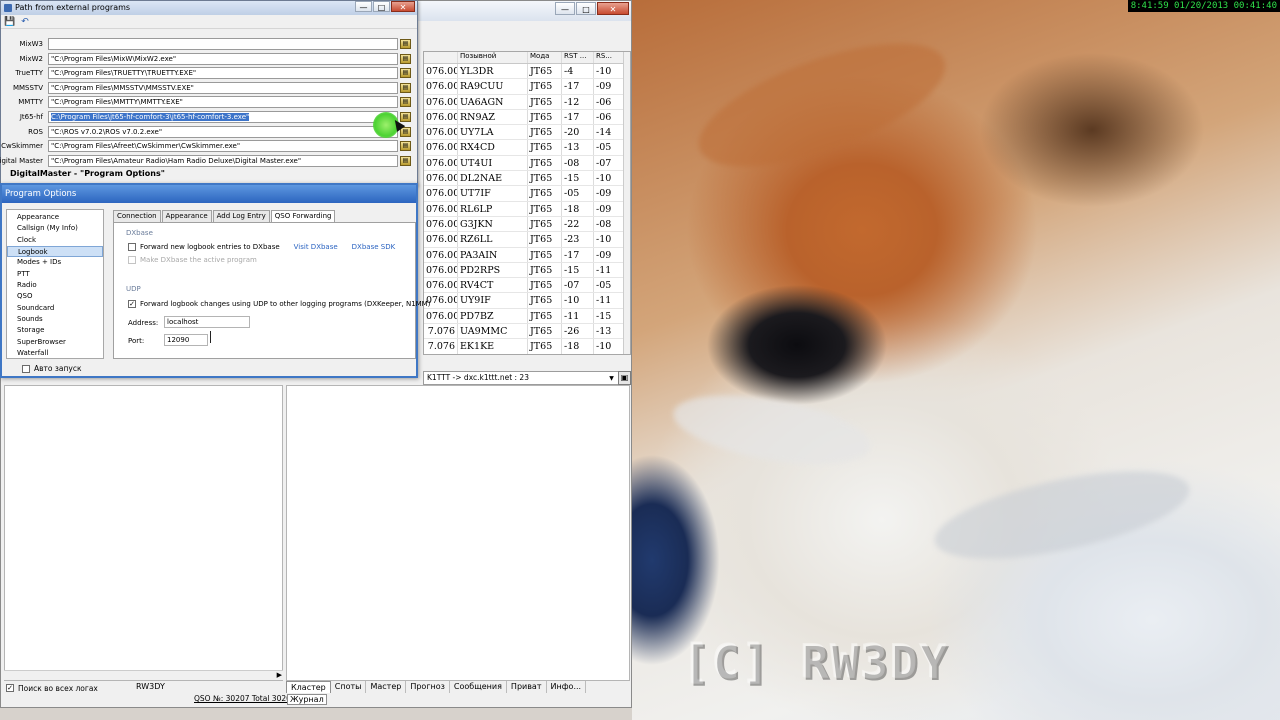 The height and width of the screenshot is (720, 1280). I want to click on tree-item: Clock, so click(55, 240).